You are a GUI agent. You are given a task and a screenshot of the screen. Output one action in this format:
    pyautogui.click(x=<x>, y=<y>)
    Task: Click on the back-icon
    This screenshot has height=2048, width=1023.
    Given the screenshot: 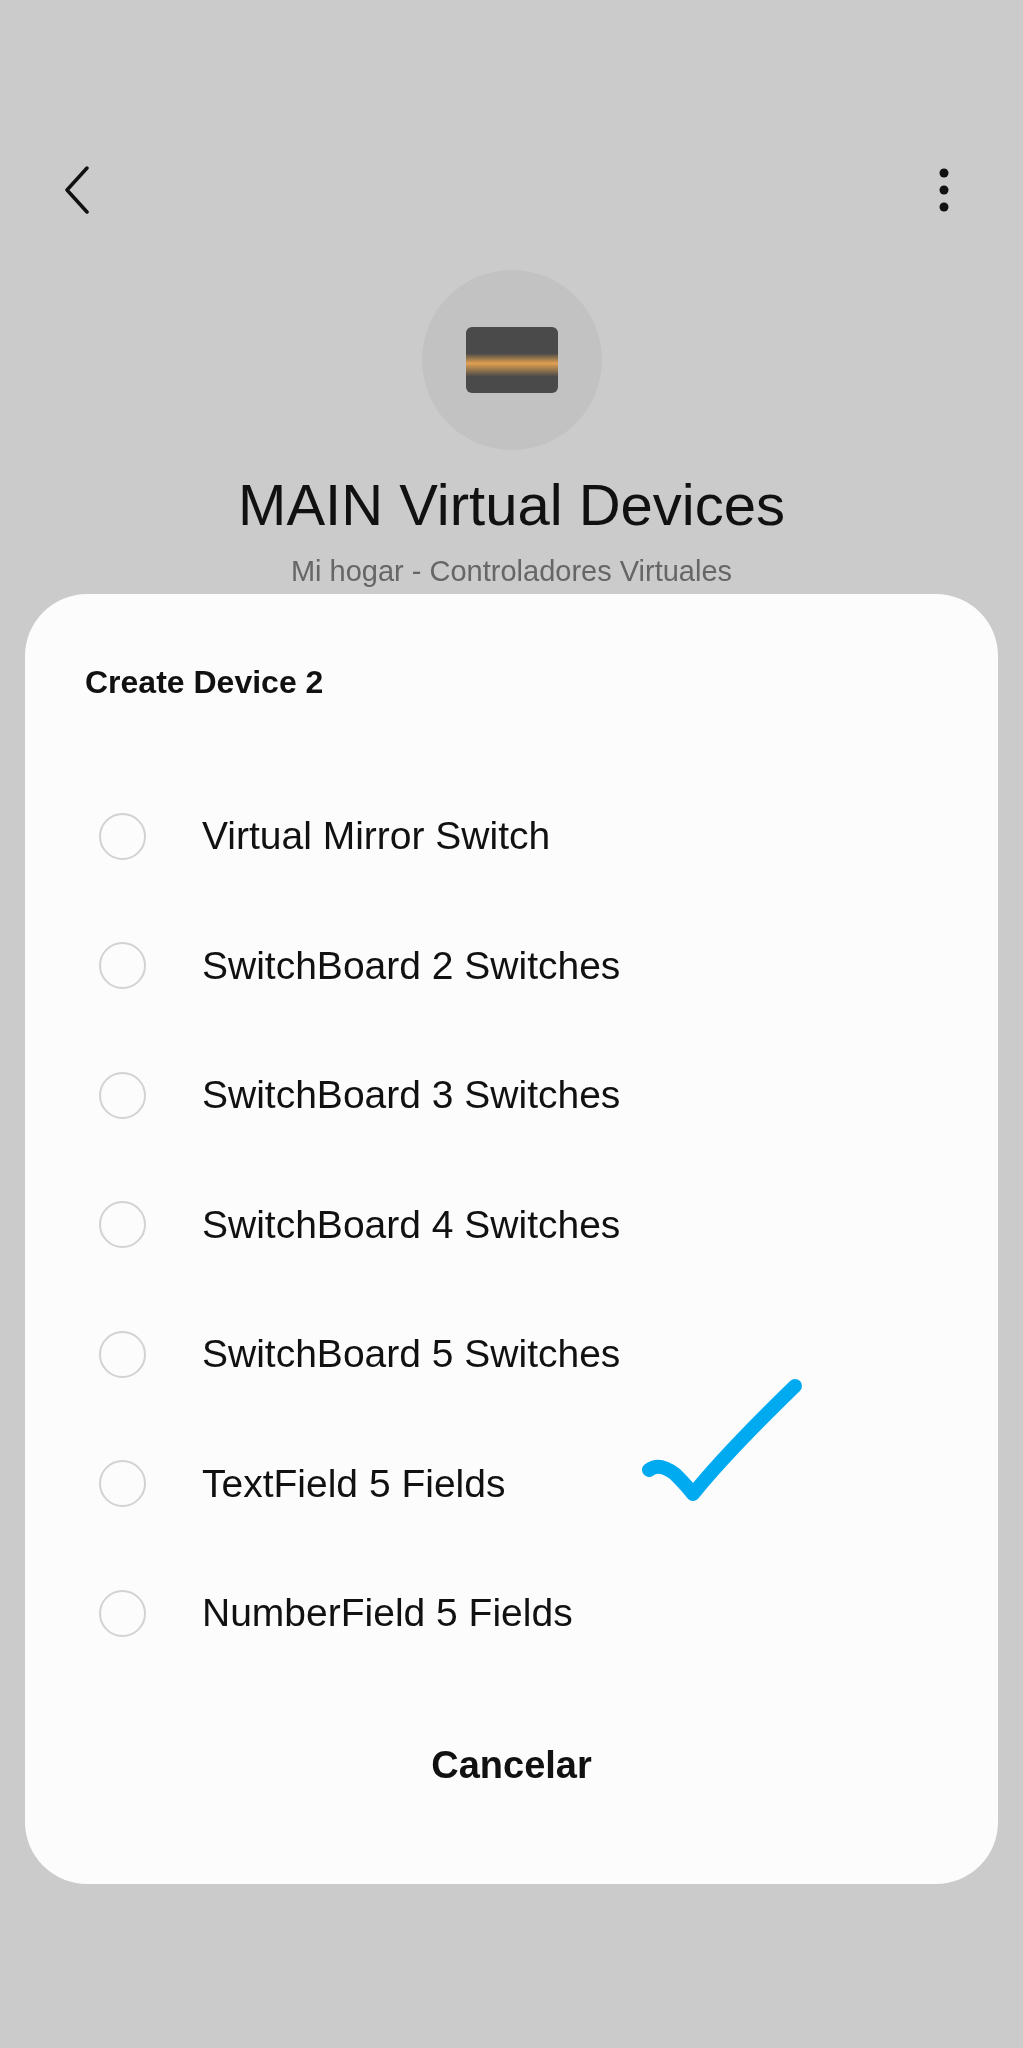 What is the action you would take?
    pyautogui.click(x=77, y=190)
    